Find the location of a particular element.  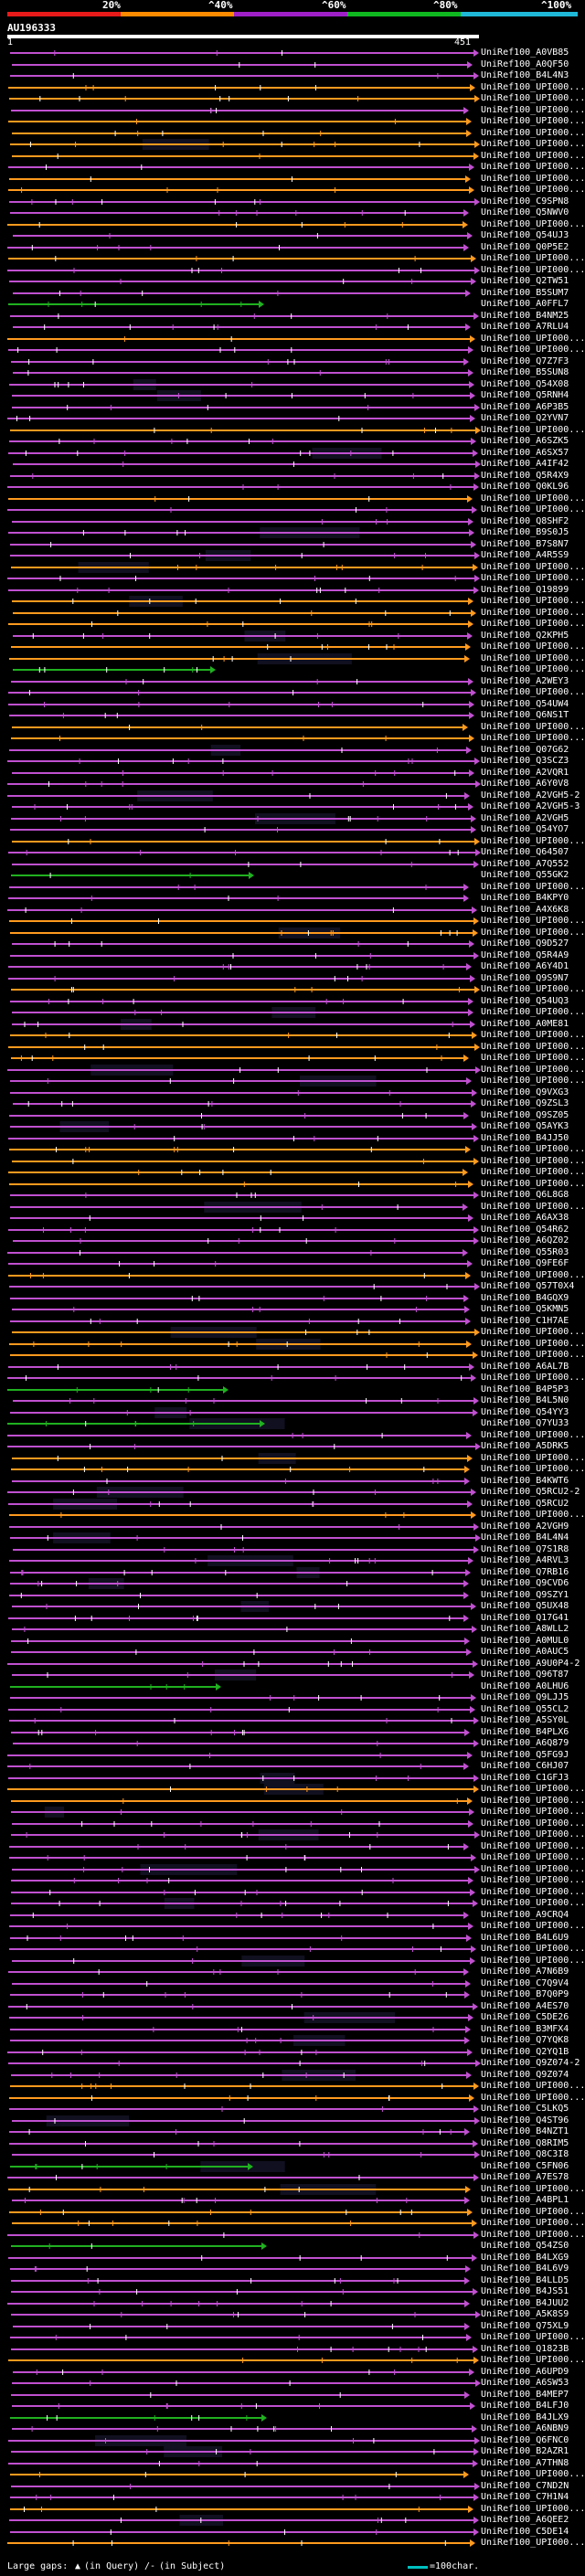

hit-label-link: UniRef100_Q96T87 is located at coordinates (525, 1675).